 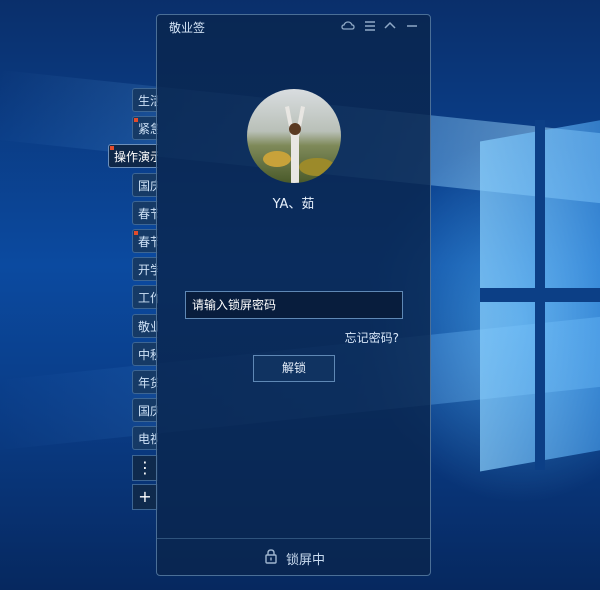 I want to click on add-tab-button: +, so click(x=145, y=497).